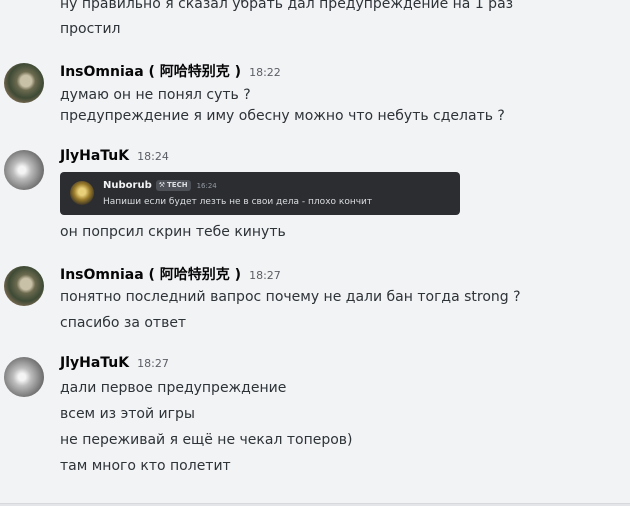 Image resolution: width=630 pixels, height=506 pixels. What do you see at coordinates (177, 185) in the screenshot?
I see `tag-label: TECH` at bounding box center [177, 185].